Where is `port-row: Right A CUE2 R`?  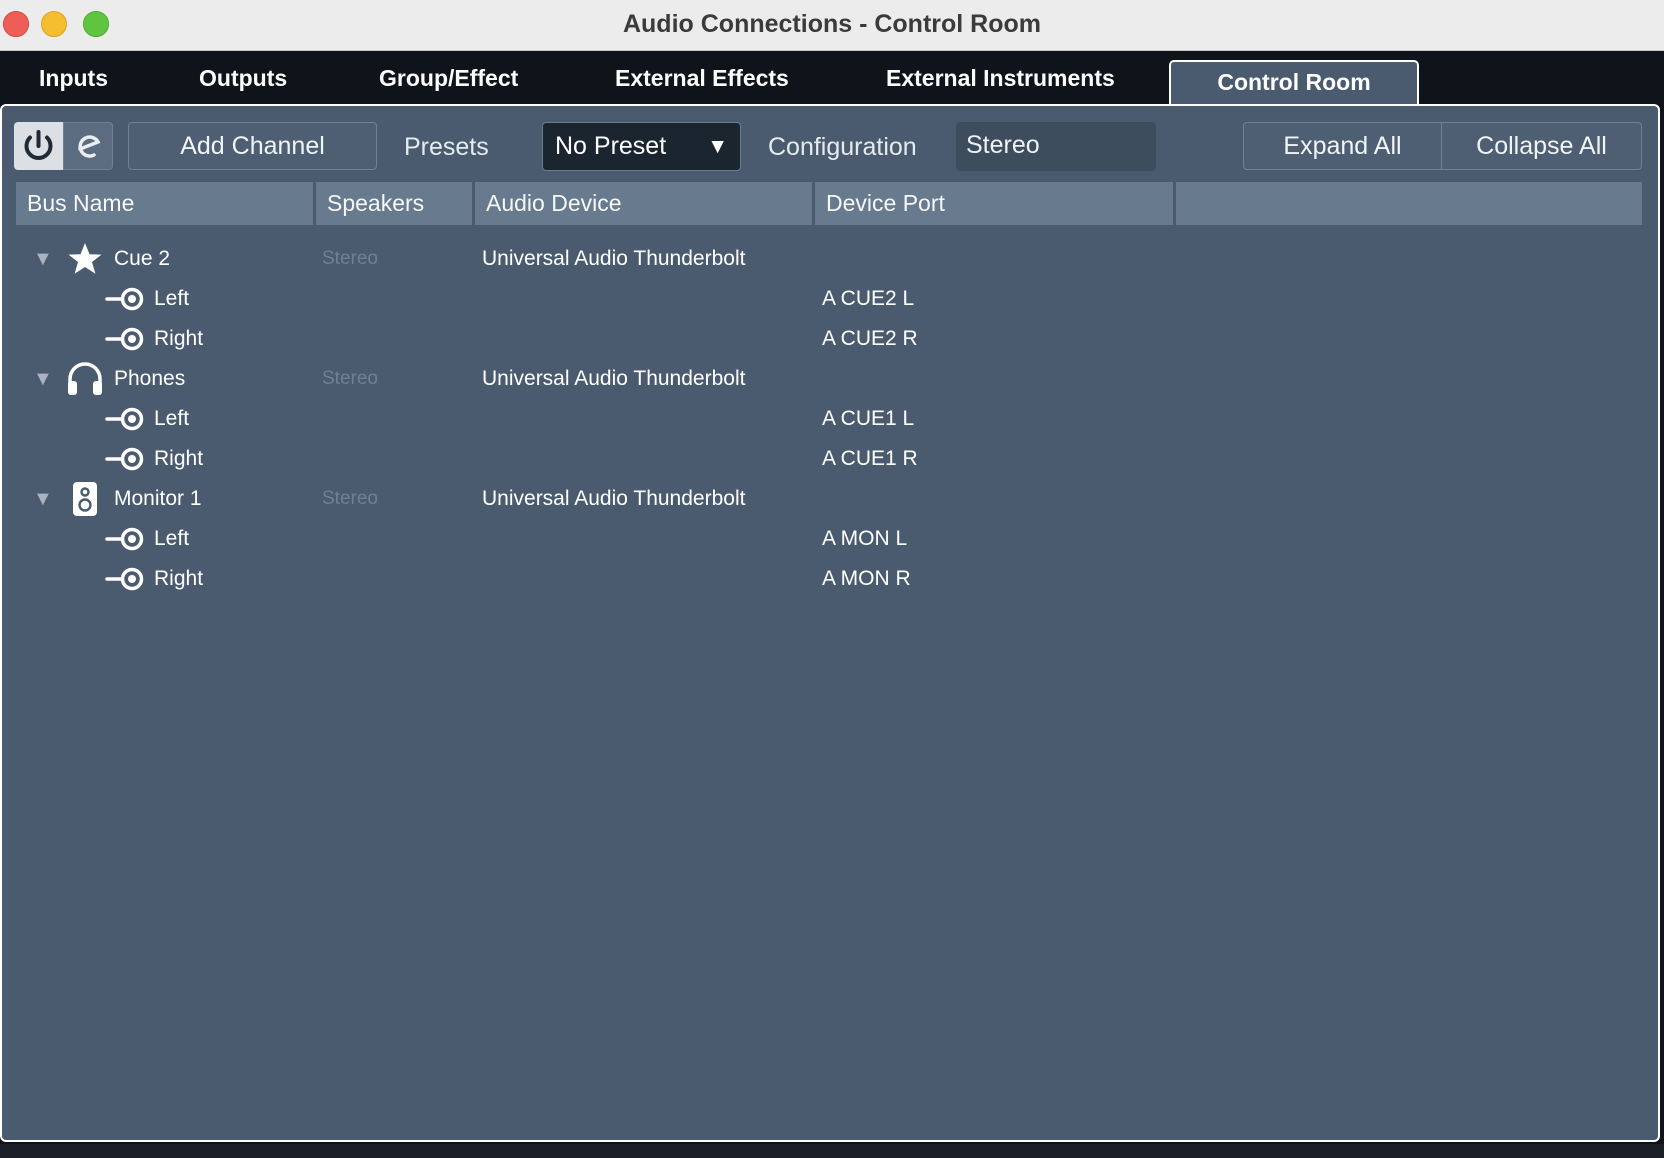
port-row: Right A CUE2 R is located at coordinates (830, 339).